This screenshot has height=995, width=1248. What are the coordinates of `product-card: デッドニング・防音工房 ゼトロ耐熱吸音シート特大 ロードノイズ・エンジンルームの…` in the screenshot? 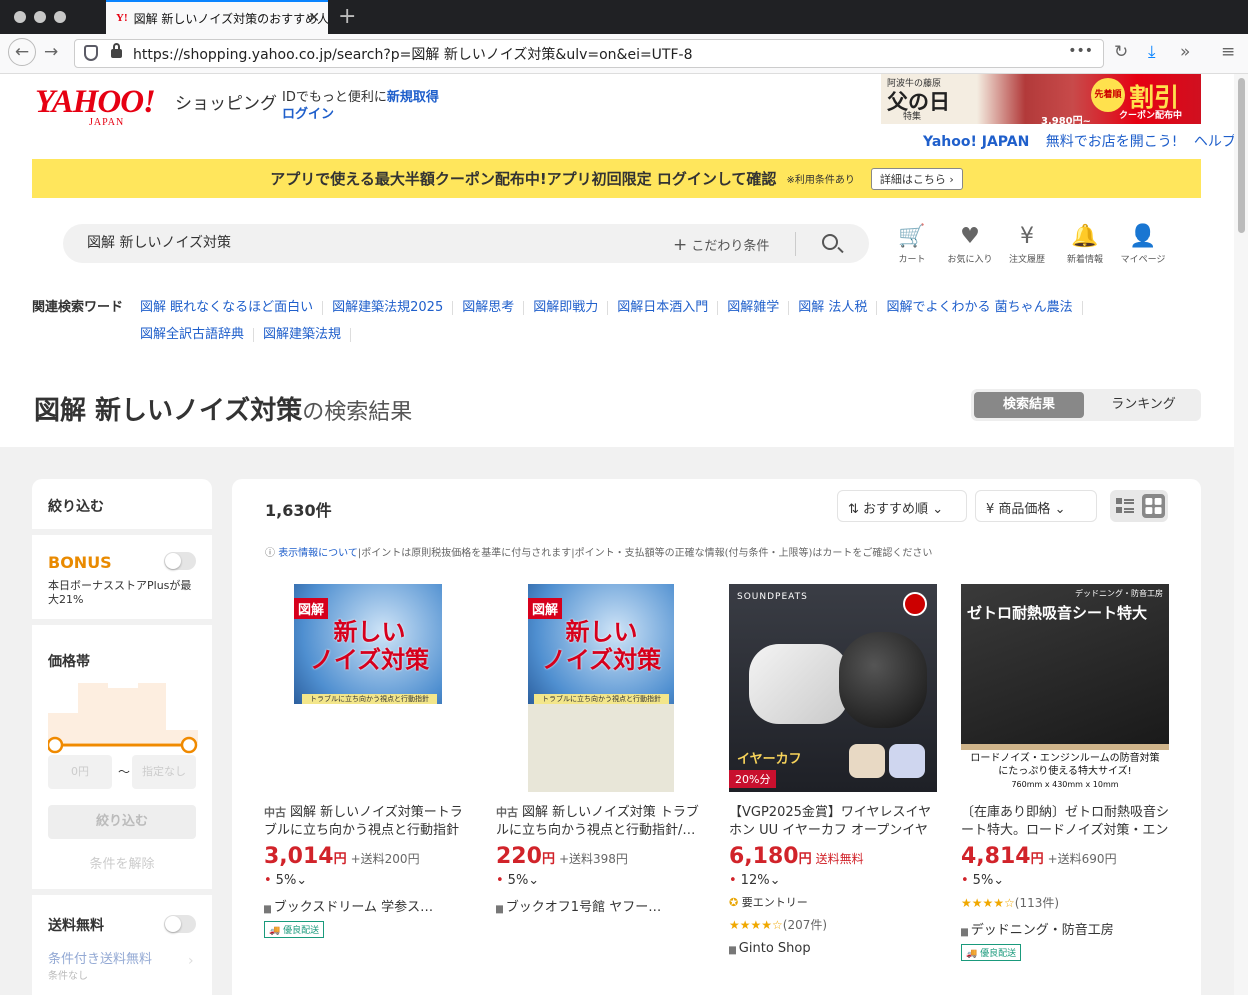 It's located at (1066, 772).